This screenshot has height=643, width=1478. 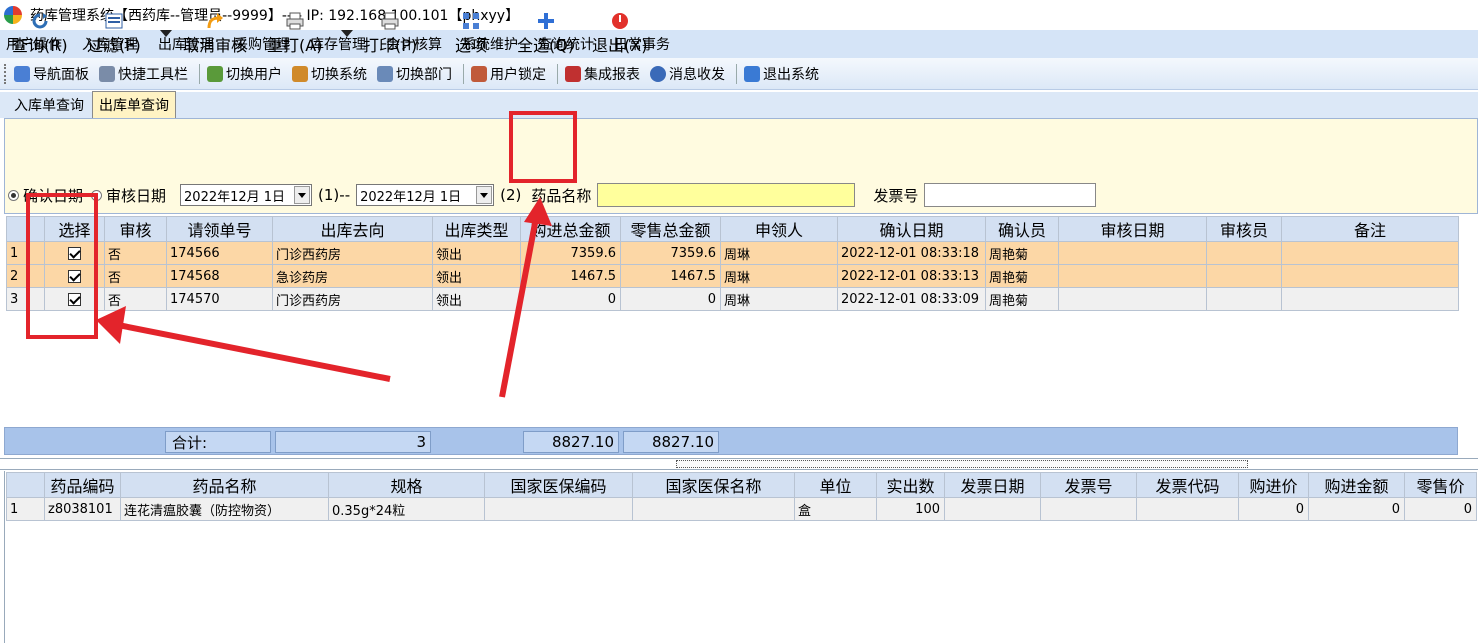 I want to click on splitter-handle, so click(x=962, y=464).